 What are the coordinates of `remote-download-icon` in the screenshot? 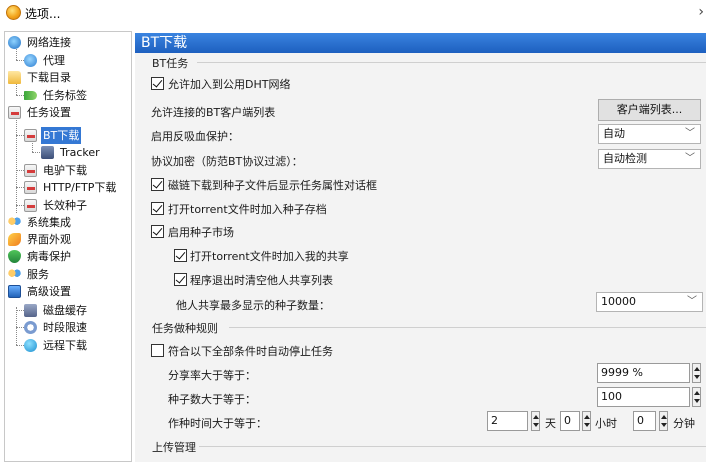 It's located at (30, 345).